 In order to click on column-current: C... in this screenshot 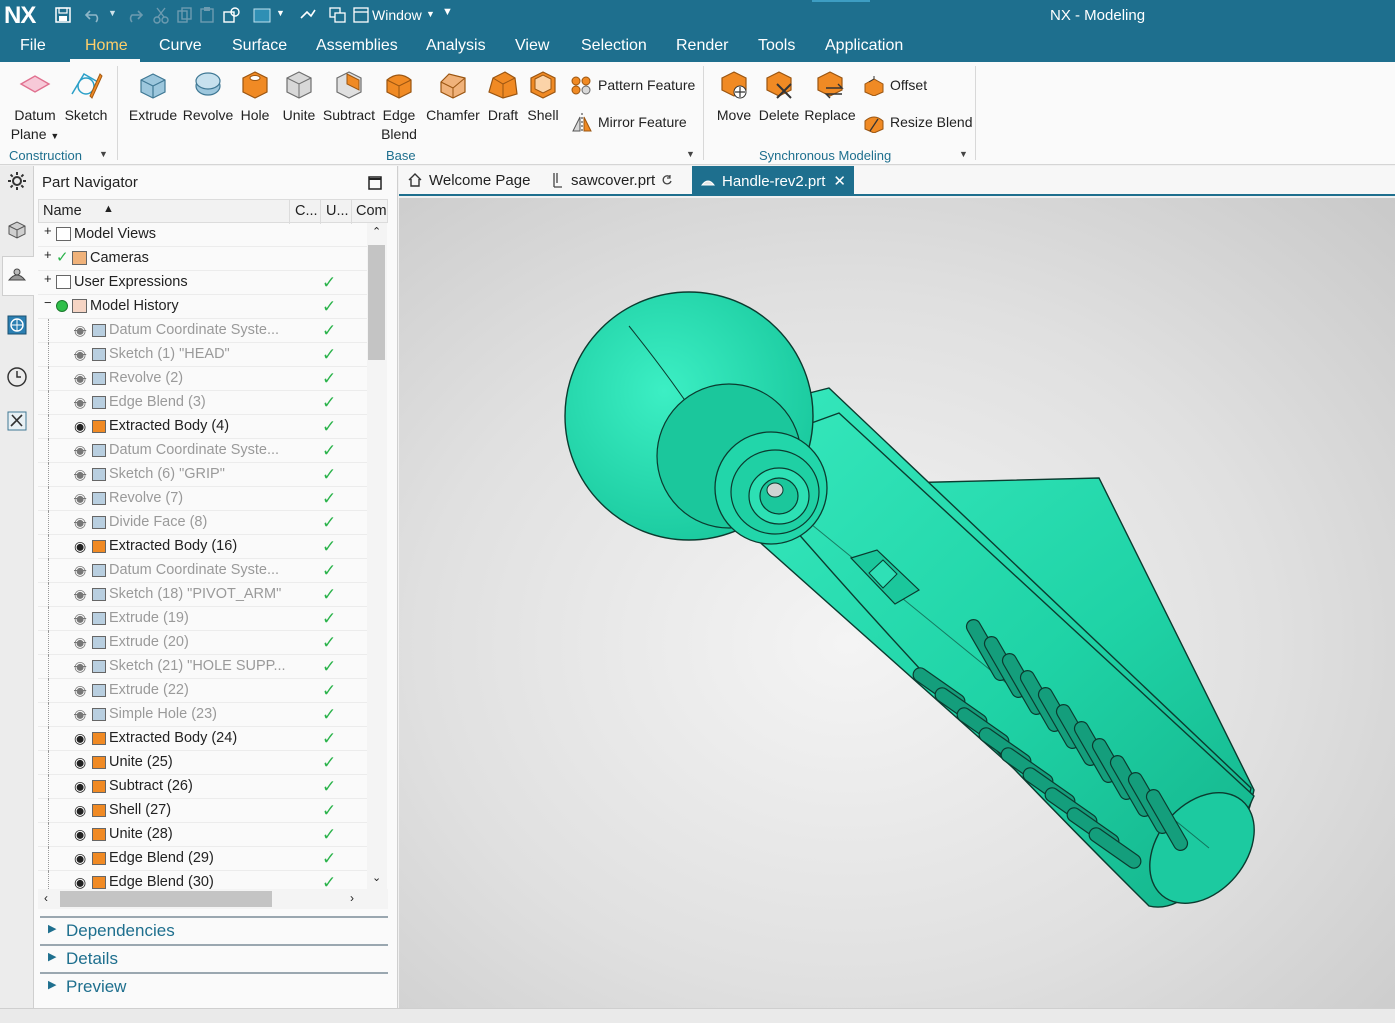, I will do `click(306, 211)`.